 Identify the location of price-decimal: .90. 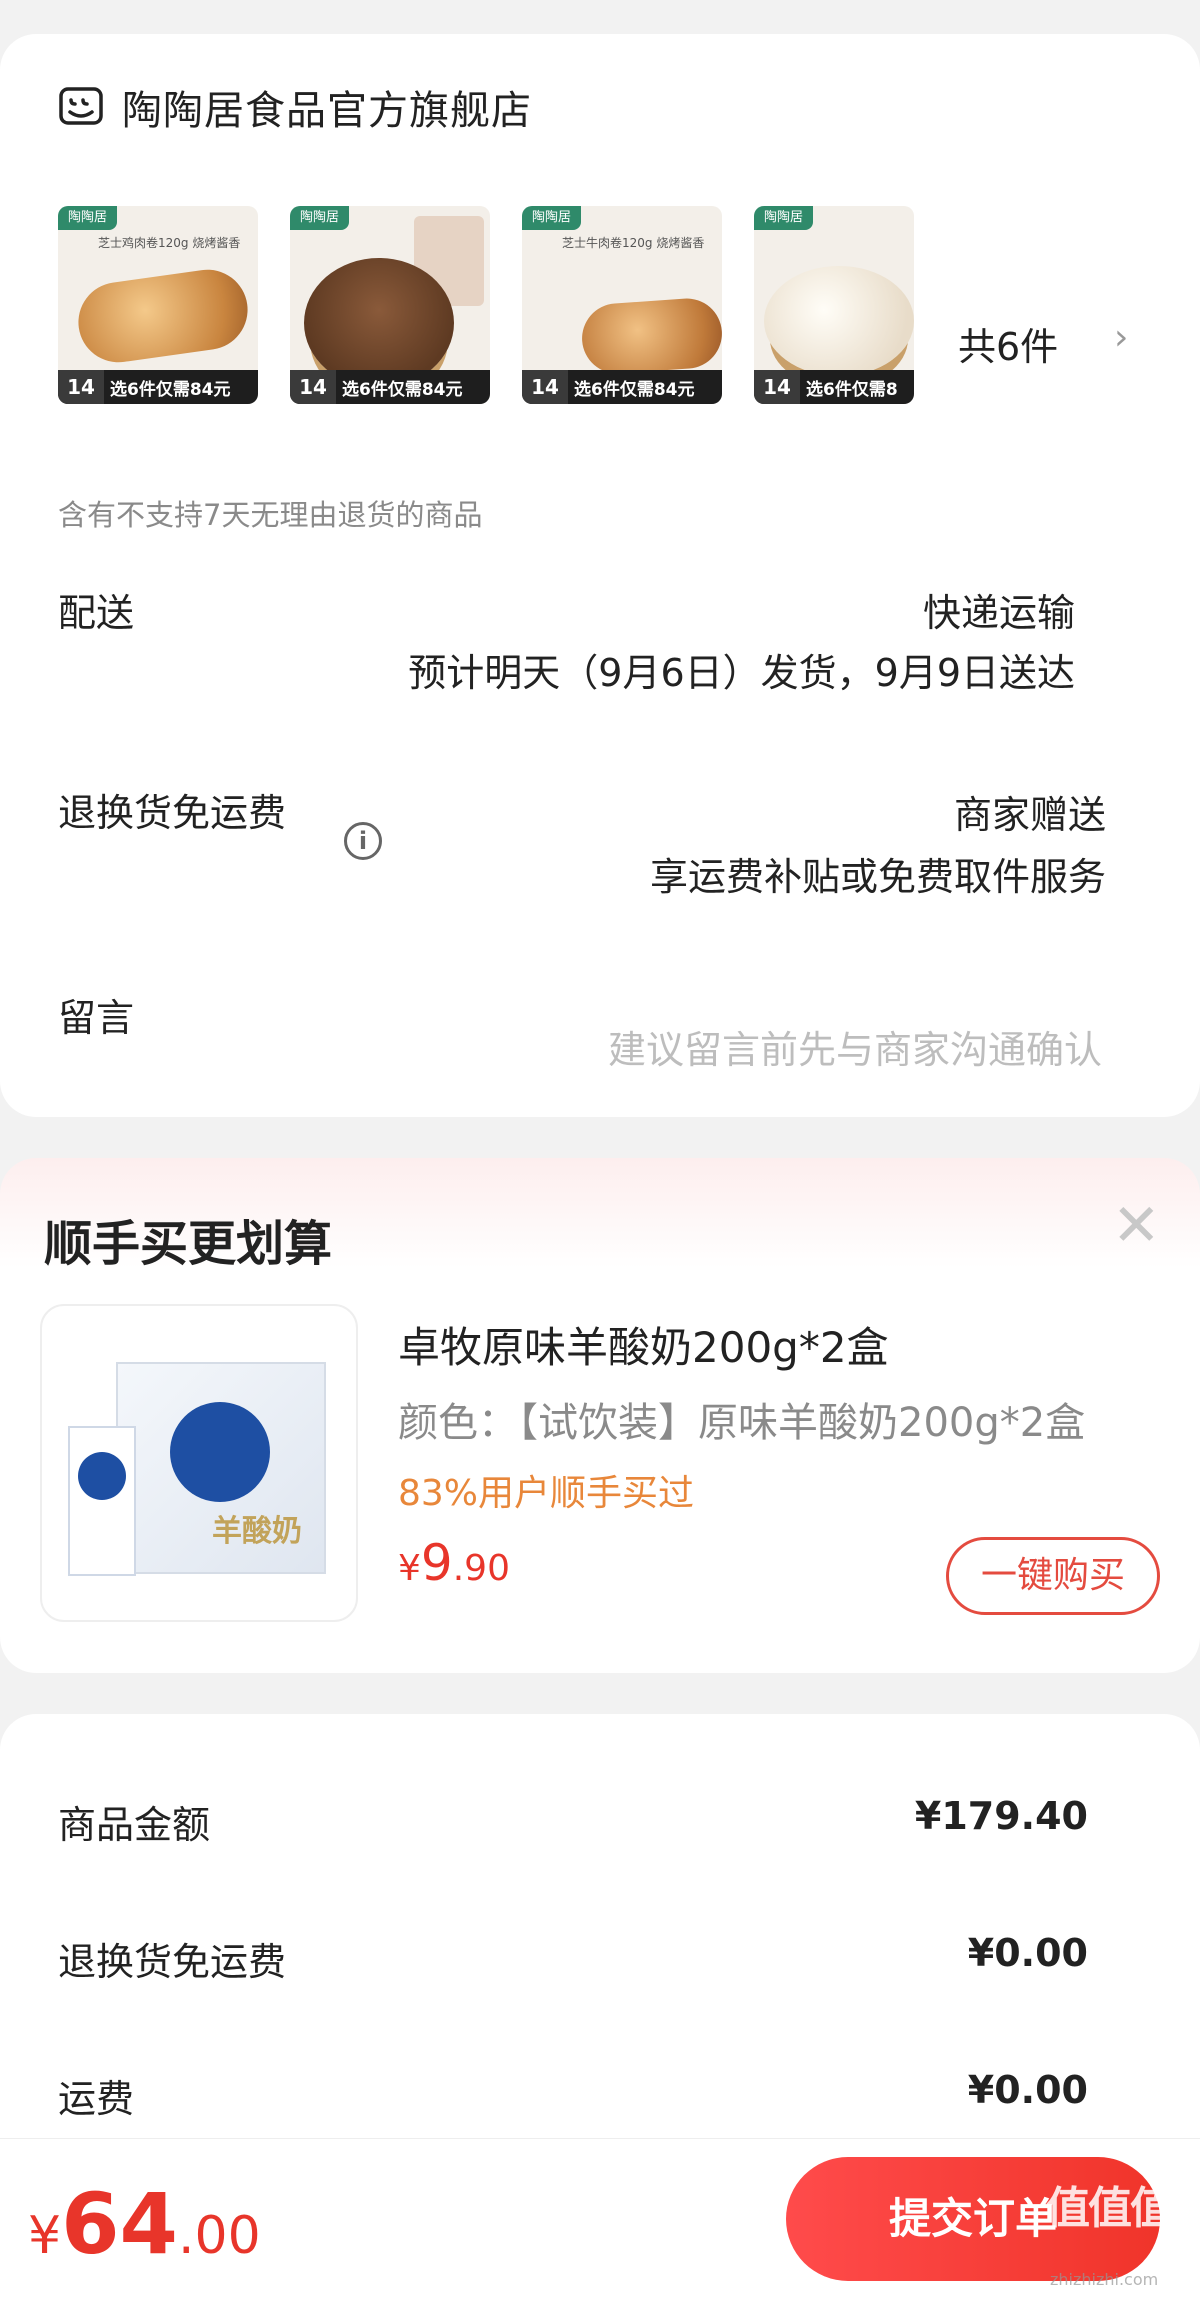
(481, 1568).